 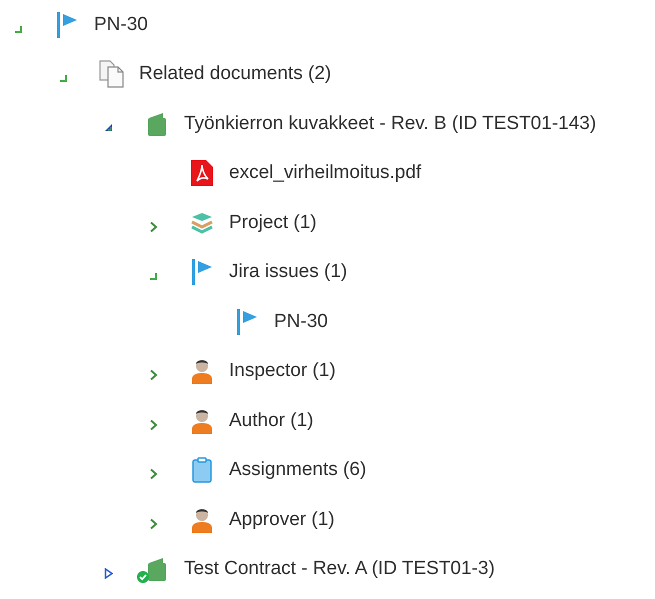 What do you see at coordinates (297, 470) in the screenshot?
I see `tree-item-label: Assignments (6)` at bounding box center [297, 470].